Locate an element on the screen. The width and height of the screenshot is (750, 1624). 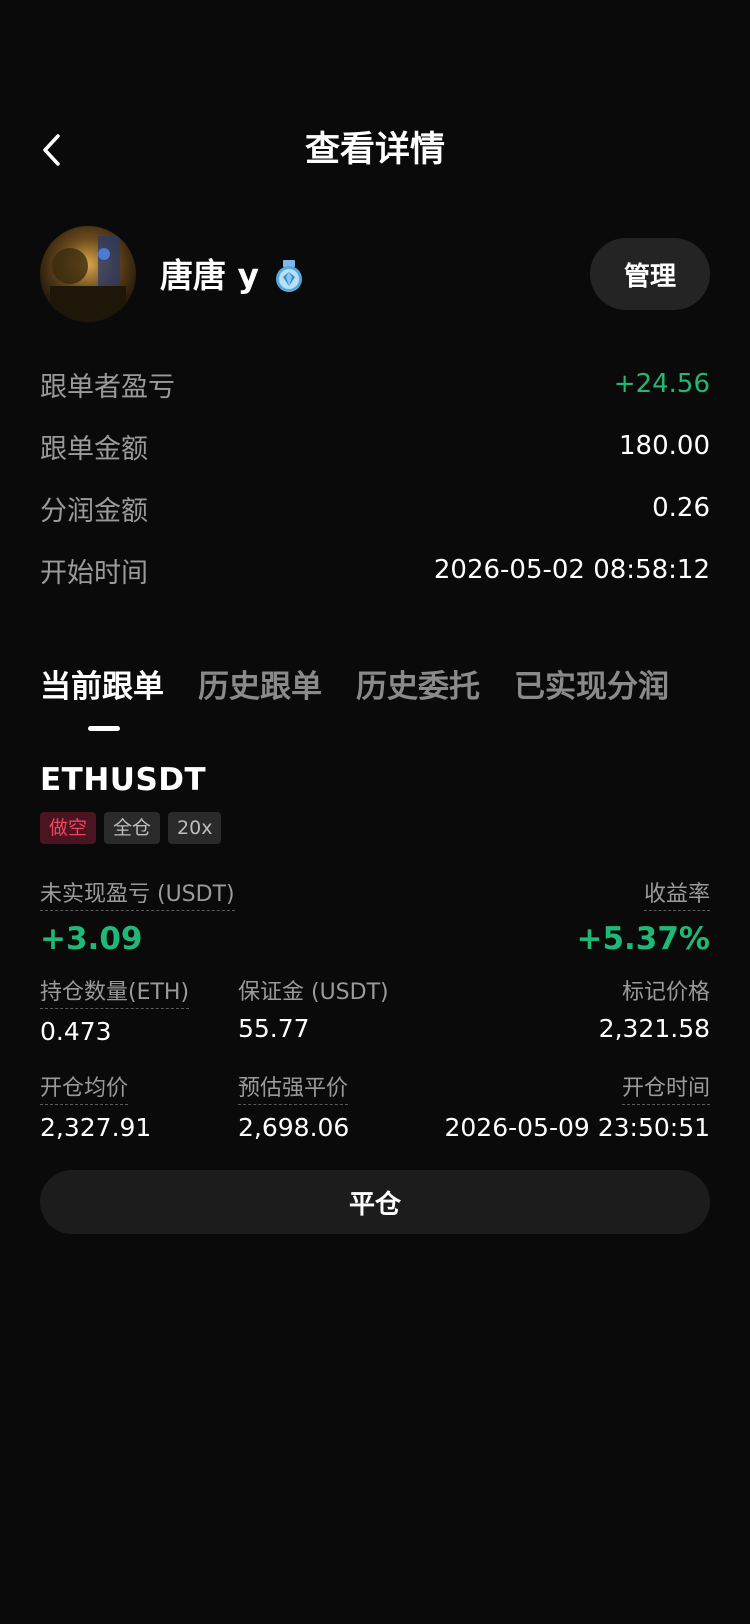
roi-value: +5.37% is located at coordinates (643, 939).